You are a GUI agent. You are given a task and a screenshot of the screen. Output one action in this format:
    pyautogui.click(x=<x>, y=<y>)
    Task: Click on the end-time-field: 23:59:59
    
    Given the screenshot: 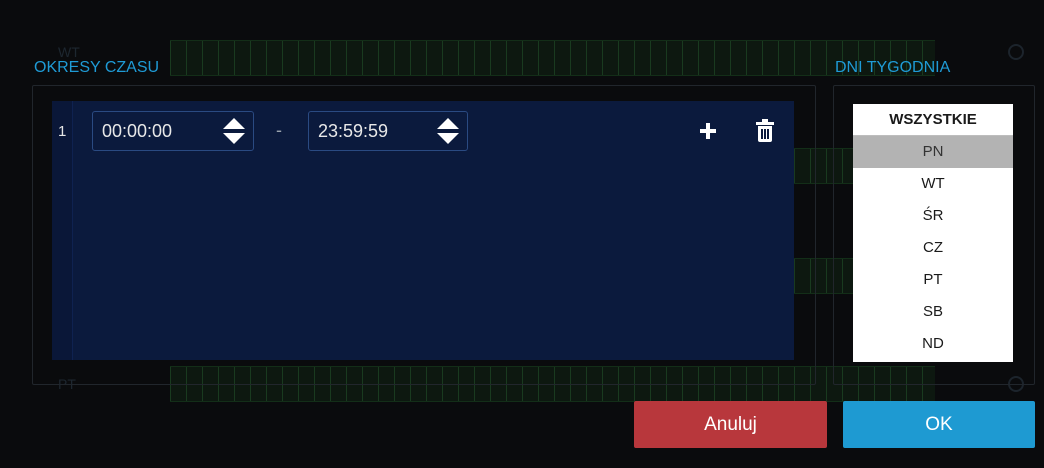 What is the action you would take?
    pyautogui.click(x=388, y=131)
    